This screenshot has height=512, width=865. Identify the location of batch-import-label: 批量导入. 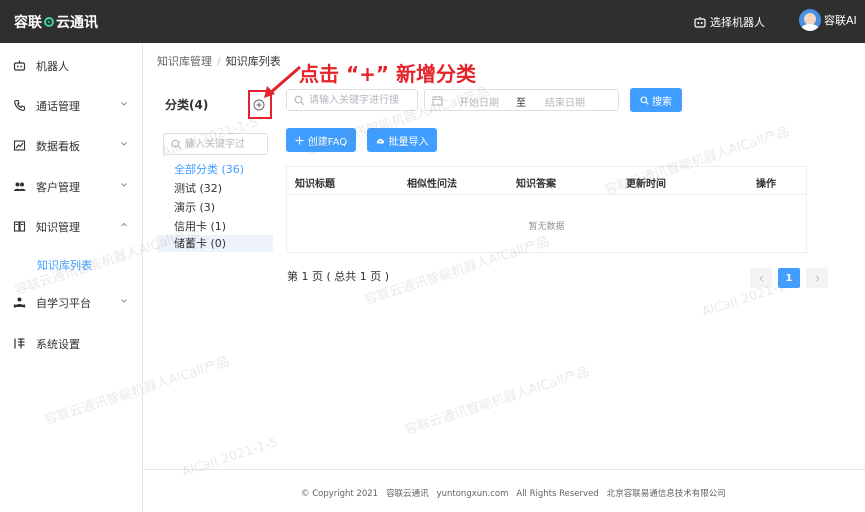
(408, 142).